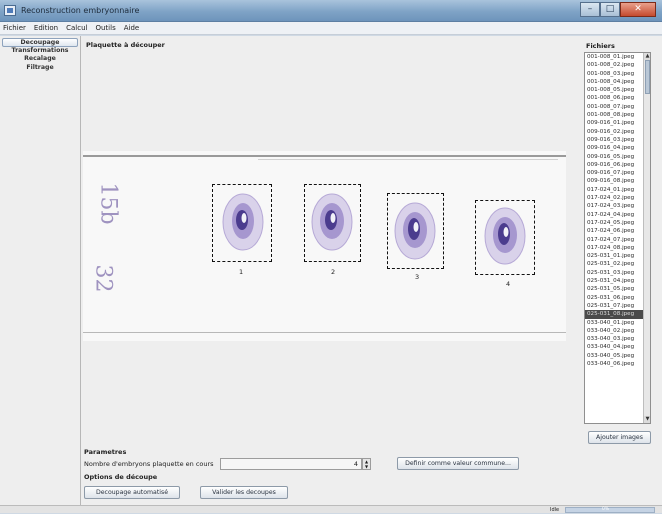 This screenshot has width=662, height=514. I want to click on file-list-item: 025-031_07.jpeg, so click(617, 306).